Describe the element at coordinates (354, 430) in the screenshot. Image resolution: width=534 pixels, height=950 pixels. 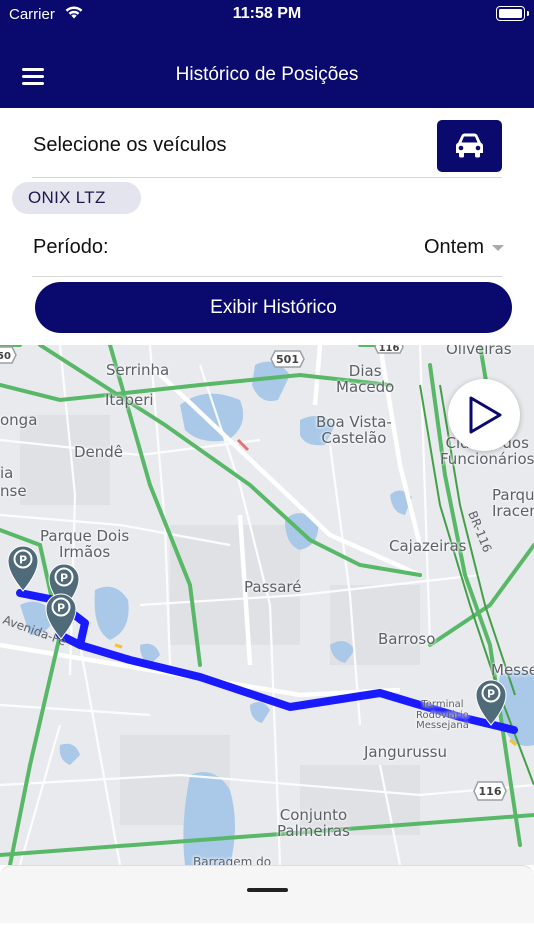
I see `map-label-boa-vista-castelao: Boa Vista- Castelão` at that location.